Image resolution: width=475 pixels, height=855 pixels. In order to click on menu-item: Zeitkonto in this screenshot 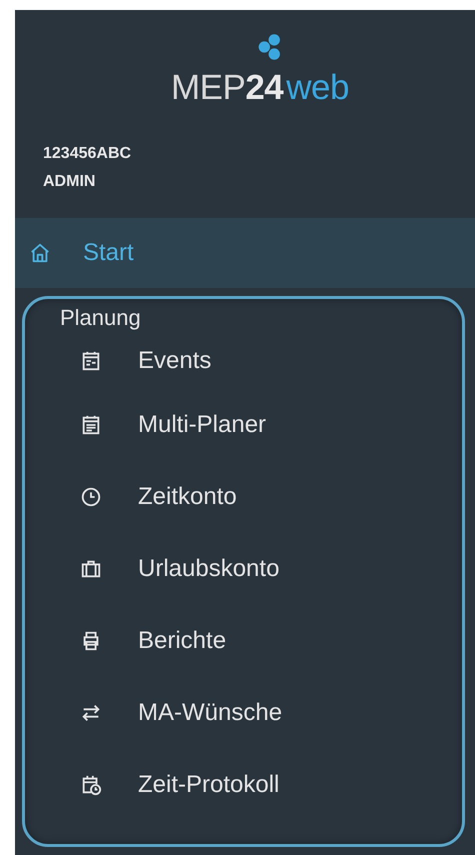, I will do `click(261, 497)`.